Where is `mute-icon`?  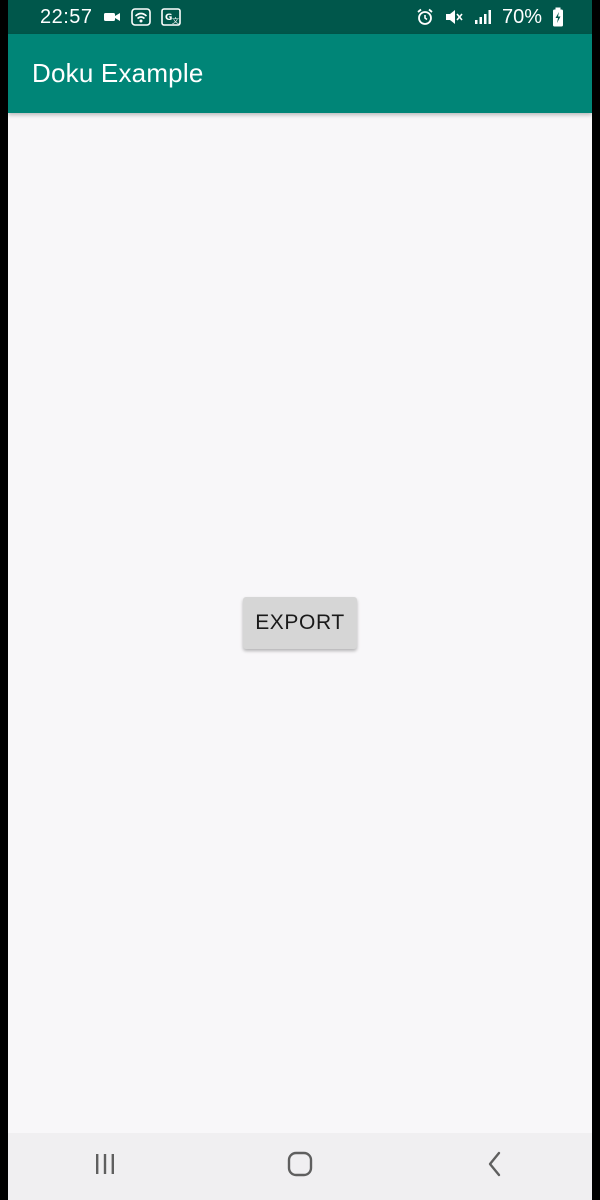 mute-icon is located at coordinates (454, 17).